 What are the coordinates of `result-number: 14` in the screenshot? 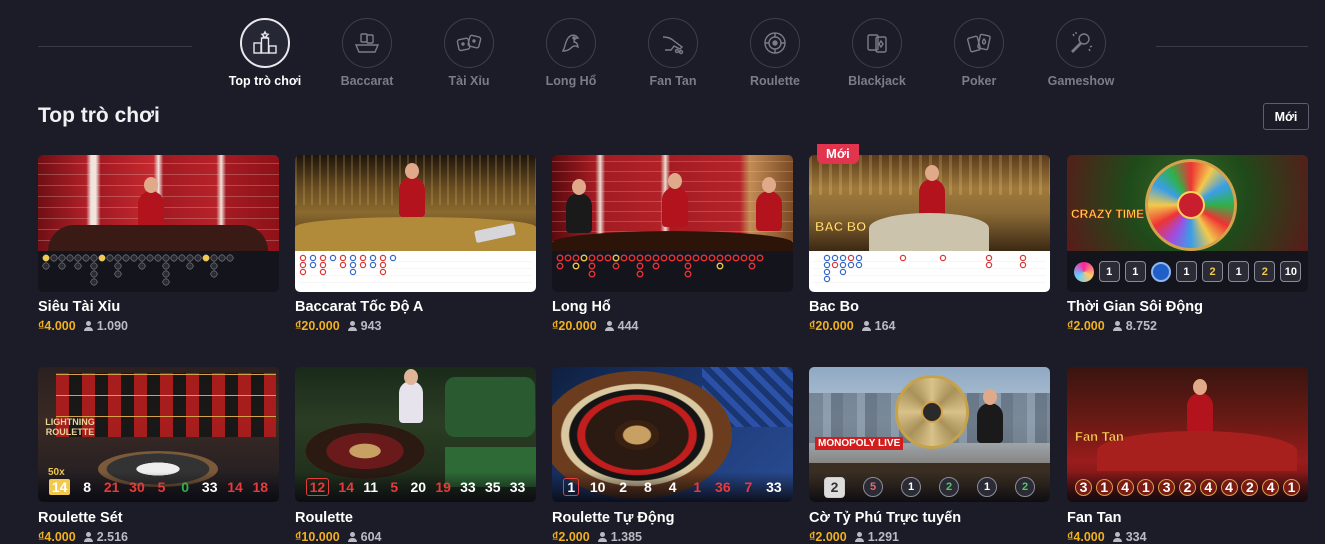 It's located at (346, 487).